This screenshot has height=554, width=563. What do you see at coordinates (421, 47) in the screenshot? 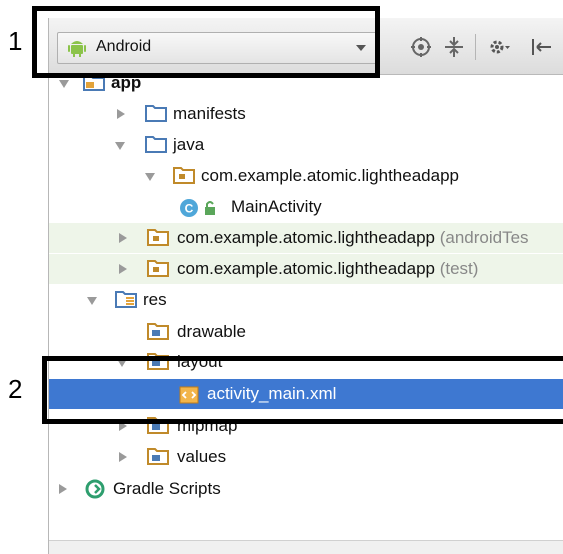
I see `target-icon` at bounding box center [421, 47].